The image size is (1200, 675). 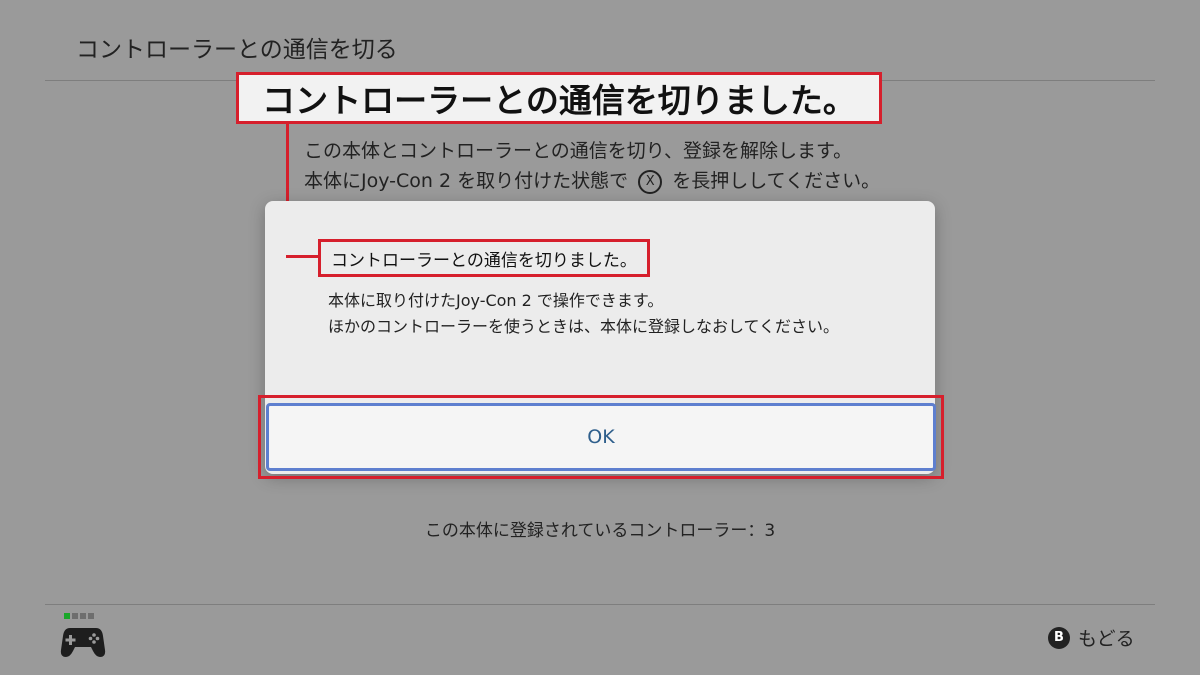 What do you see at coordinates (559, 98) in the screenshot?
I see `zoomed-callout-text: コントローラーとの通信を切りました。` at bounding box center [559, 98].